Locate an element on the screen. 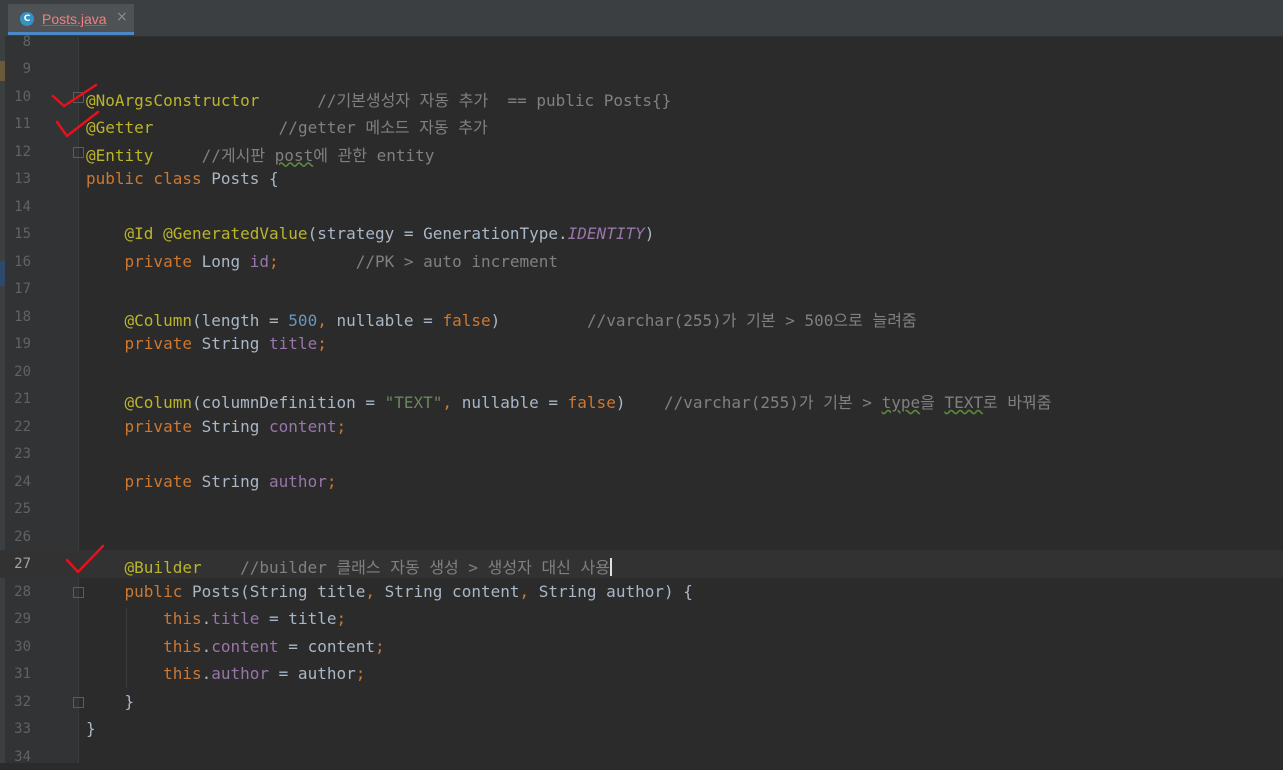 The image size is (1283, 770). line-number: 28 is located at coordinates (15, 592).